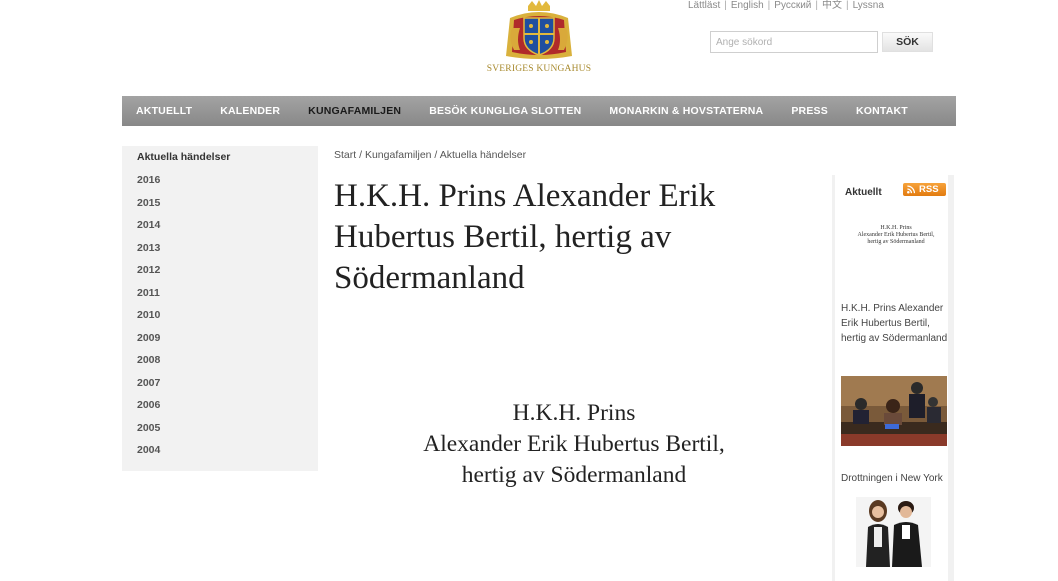  Describe the element at coordinates (896, 478) in the screenshot. I see `news-item-title: Drottningen i New York` at that location.